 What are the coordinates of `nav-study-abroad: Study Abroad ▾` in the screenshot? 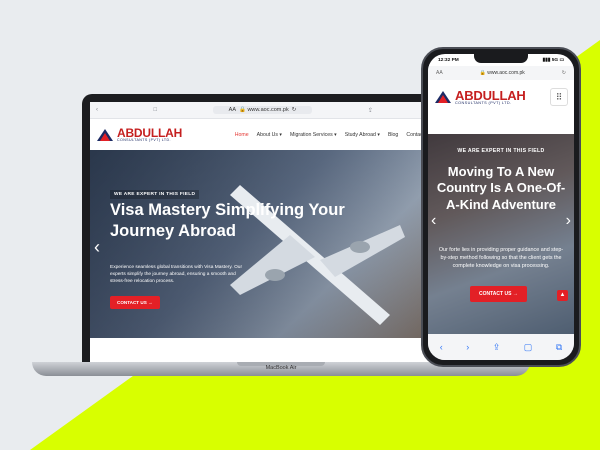 It's located at (362, 135).